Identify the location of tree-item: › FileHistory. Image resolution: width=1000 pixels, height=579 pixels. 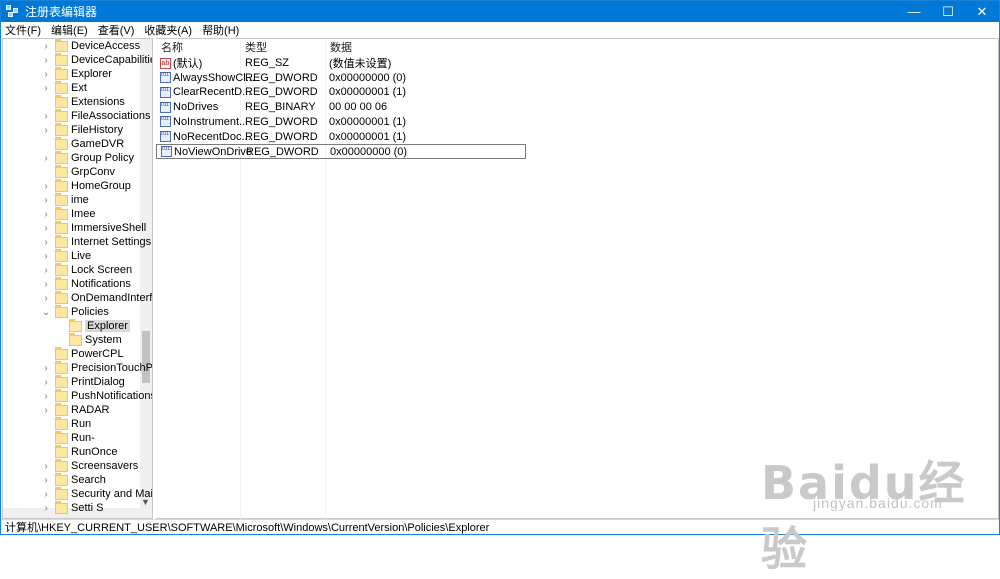
(82, 129).